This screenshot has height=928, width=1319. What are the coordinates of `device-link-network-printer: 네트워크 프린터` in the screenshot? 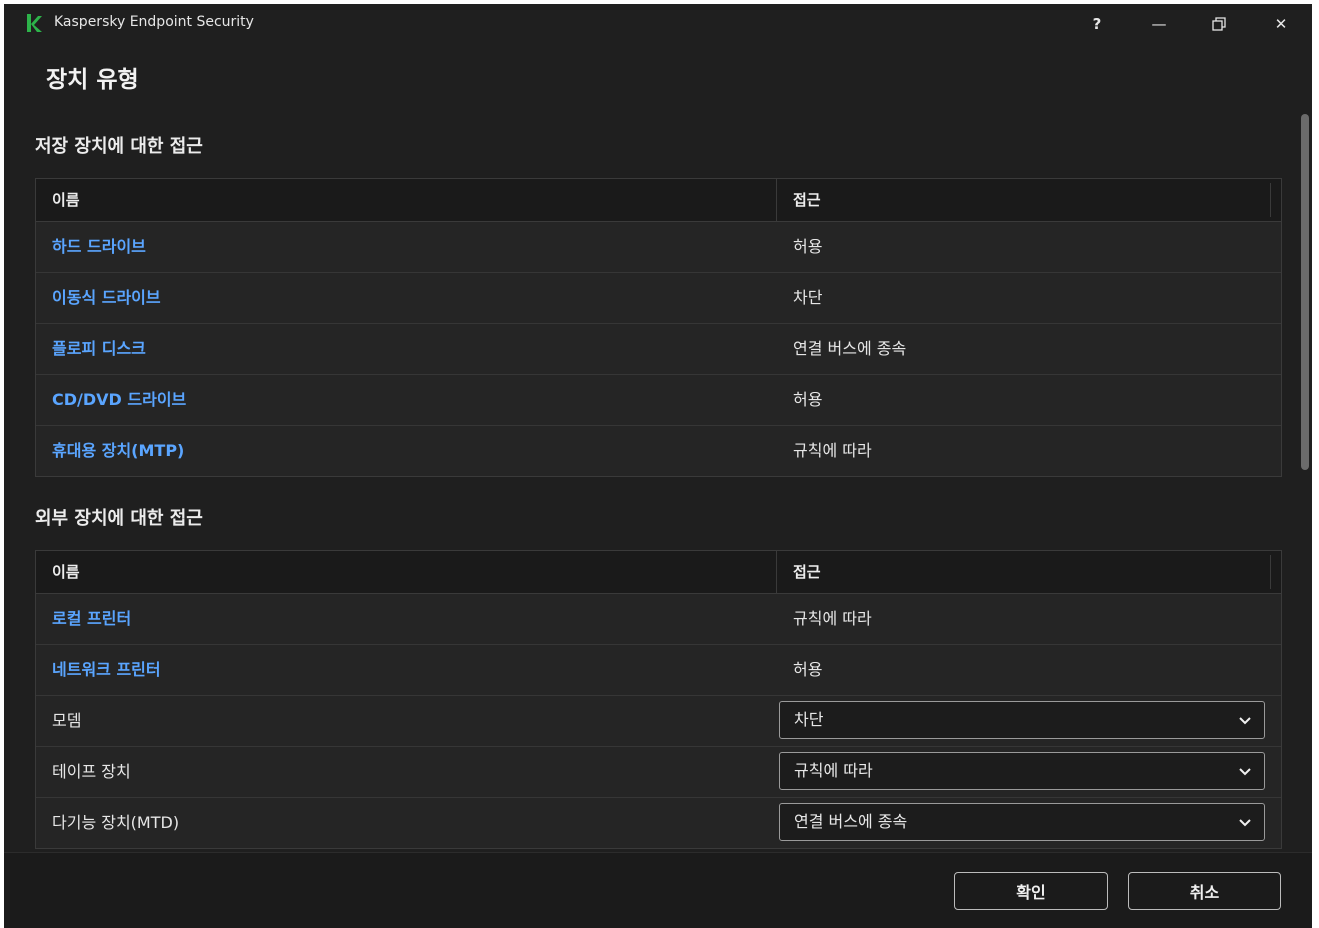 It's located at (406, 670).